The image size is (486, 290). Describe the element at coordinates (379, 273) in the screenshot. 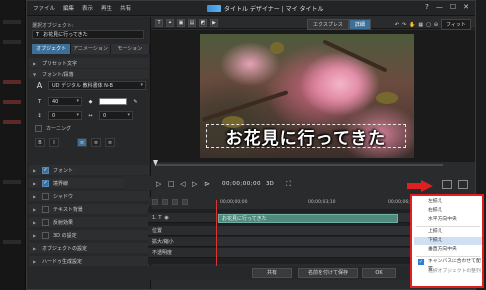

I see `ok-button: OK` at that location.